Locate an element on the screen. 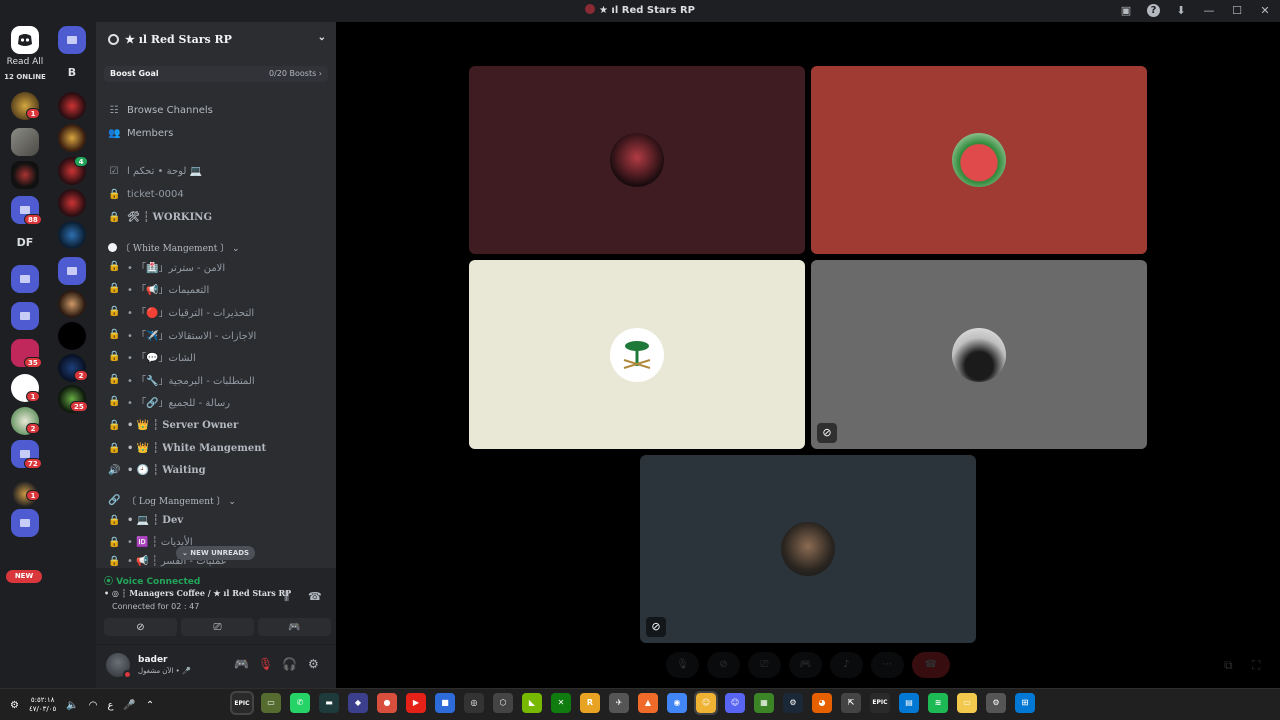 The image size is (1280, 720). store-icon: ▤ is located at coordinates (909, 703).